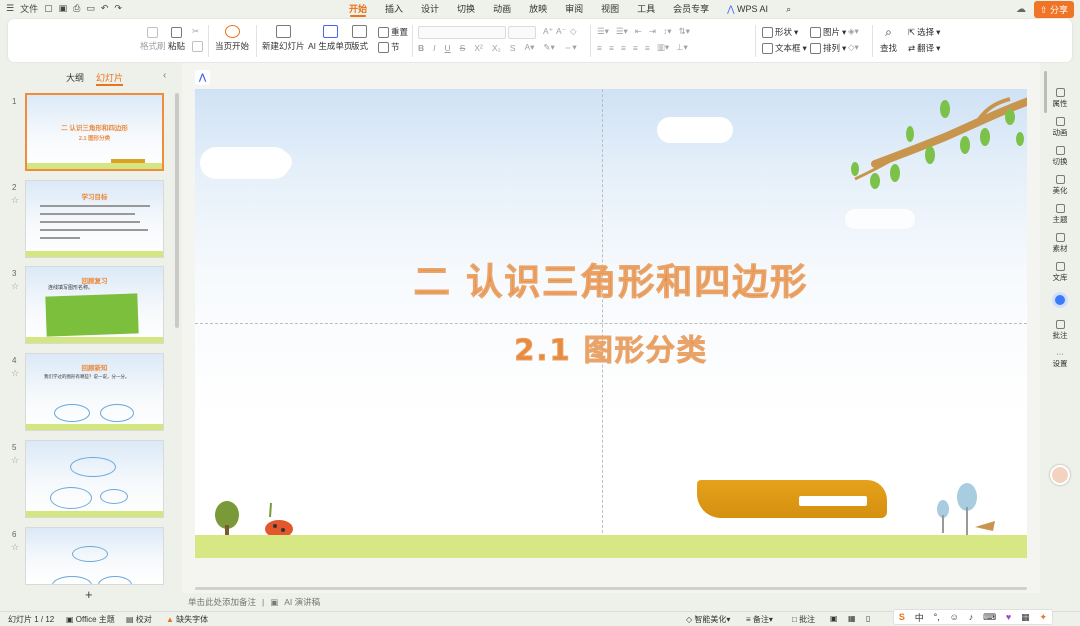 The height and width of the screenshot is (626, 1080). I want to click on play-current-button: 当页开始, so click(232, 38).